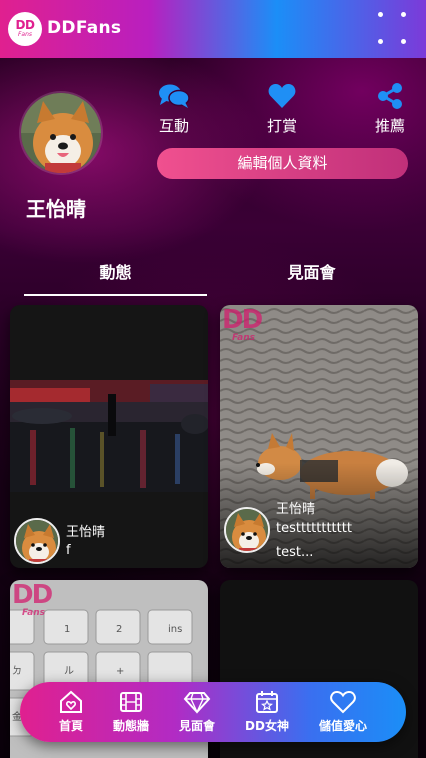 This screenshot has height=758, width=426. Describe the element at coordinates (213, 29) in the screenshot. I see `top-app-bar: DD Fans DDFans` at that location.